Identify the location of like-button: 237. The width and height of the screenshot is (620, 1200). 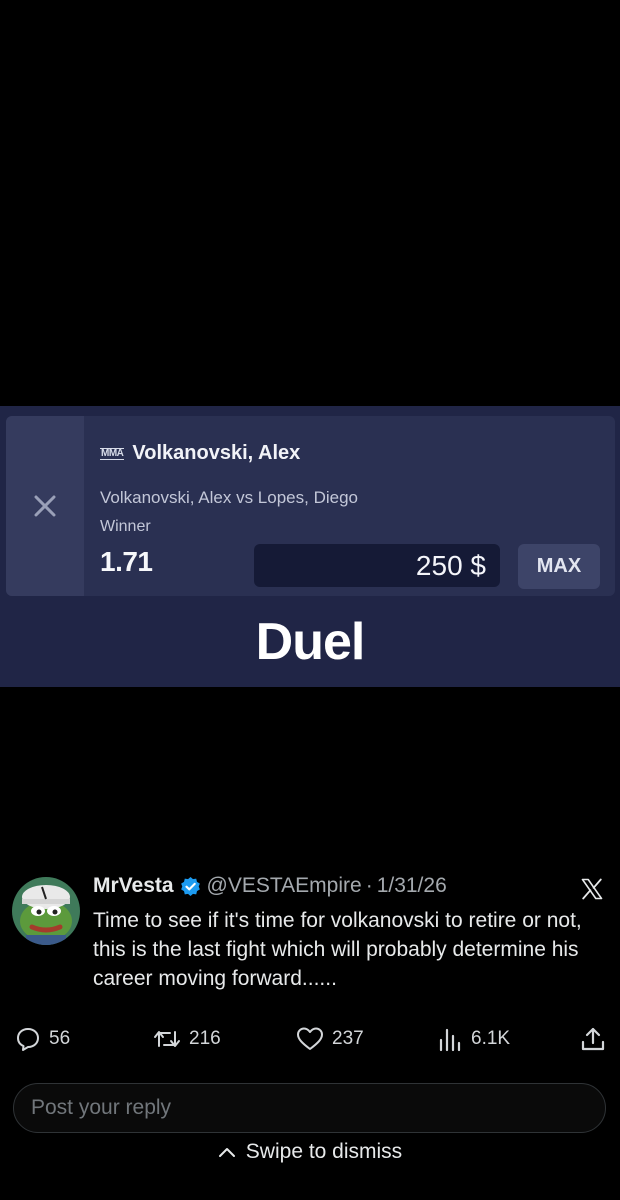
(330, 1039).